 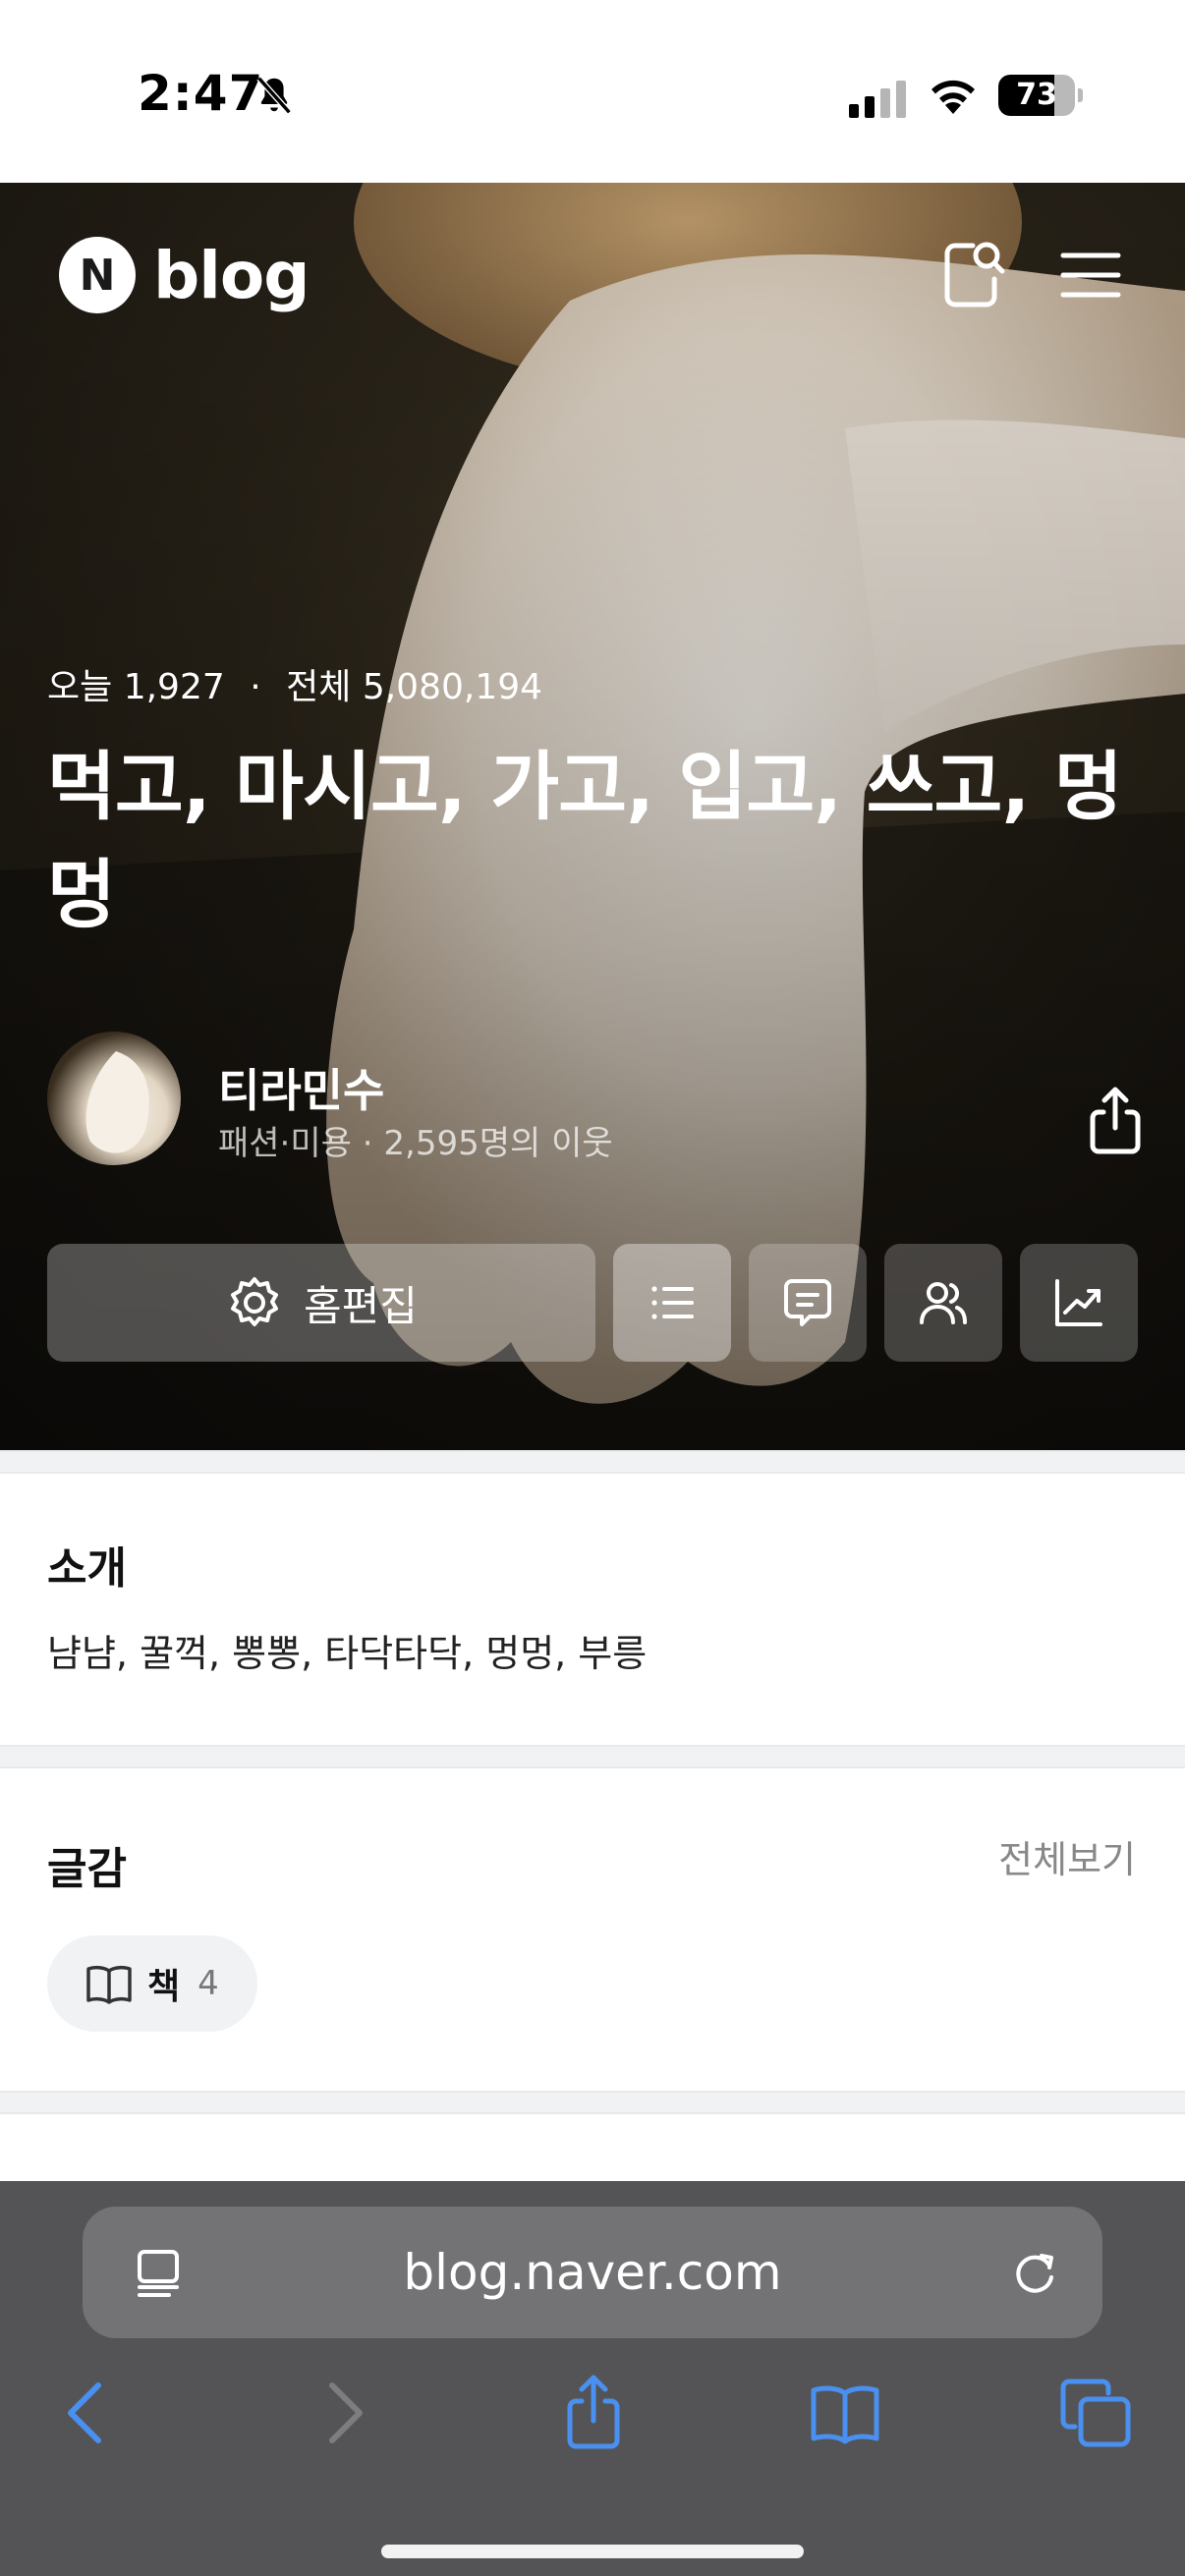 What do you see at coordinates (87, 1869) in the screenshot?
I see `topics-heading: 글감` at bounding box center [87, 1869].